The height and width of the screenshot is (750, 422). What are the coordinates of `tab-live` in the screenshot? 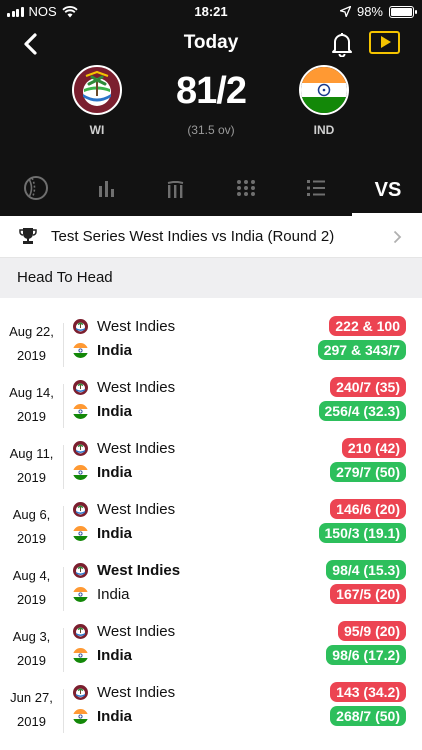 It's located at (36, 188).